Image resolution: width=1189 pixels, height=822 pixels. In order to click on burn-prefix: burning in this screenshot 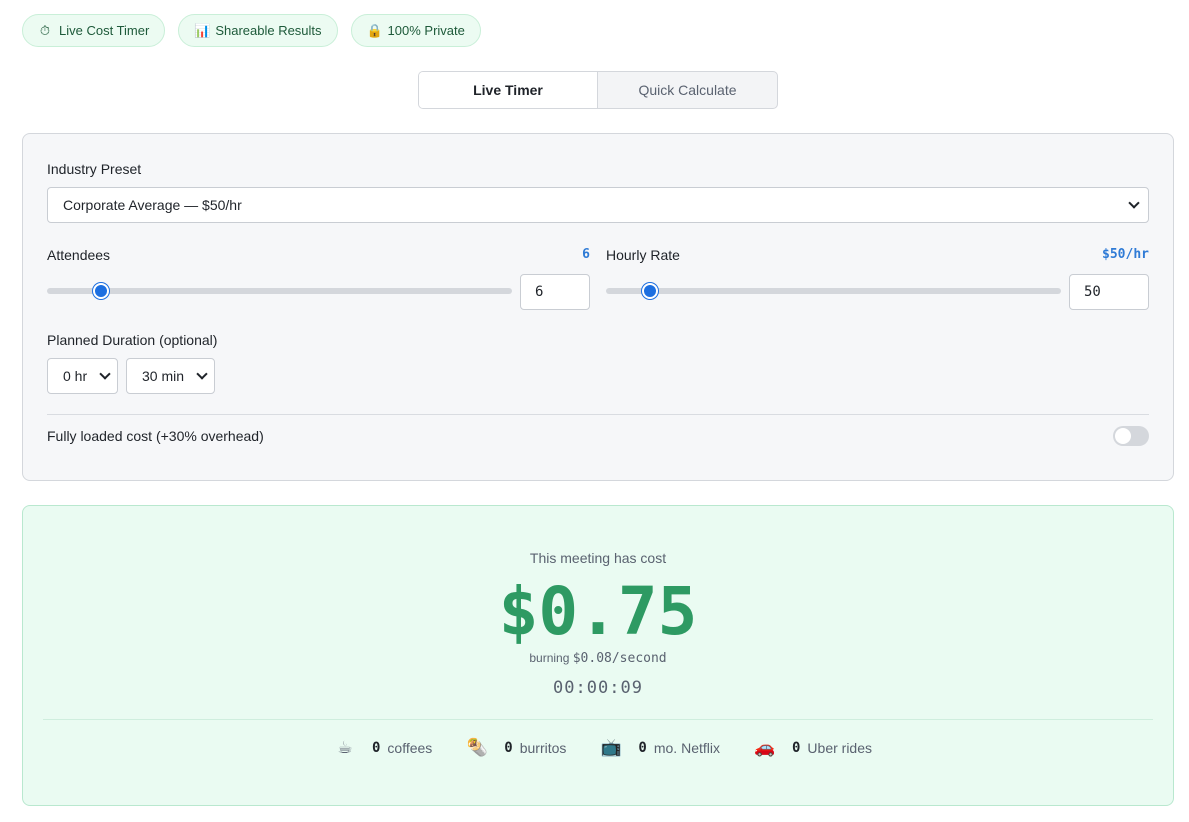, I will do `click(549, 658)`.